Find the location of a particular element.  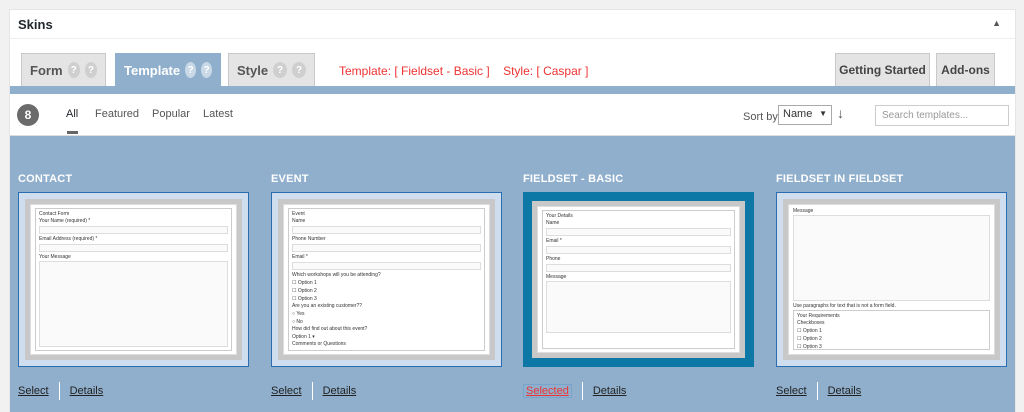

getting-started-tab: Getting Started is located at coordinates (882, 69).